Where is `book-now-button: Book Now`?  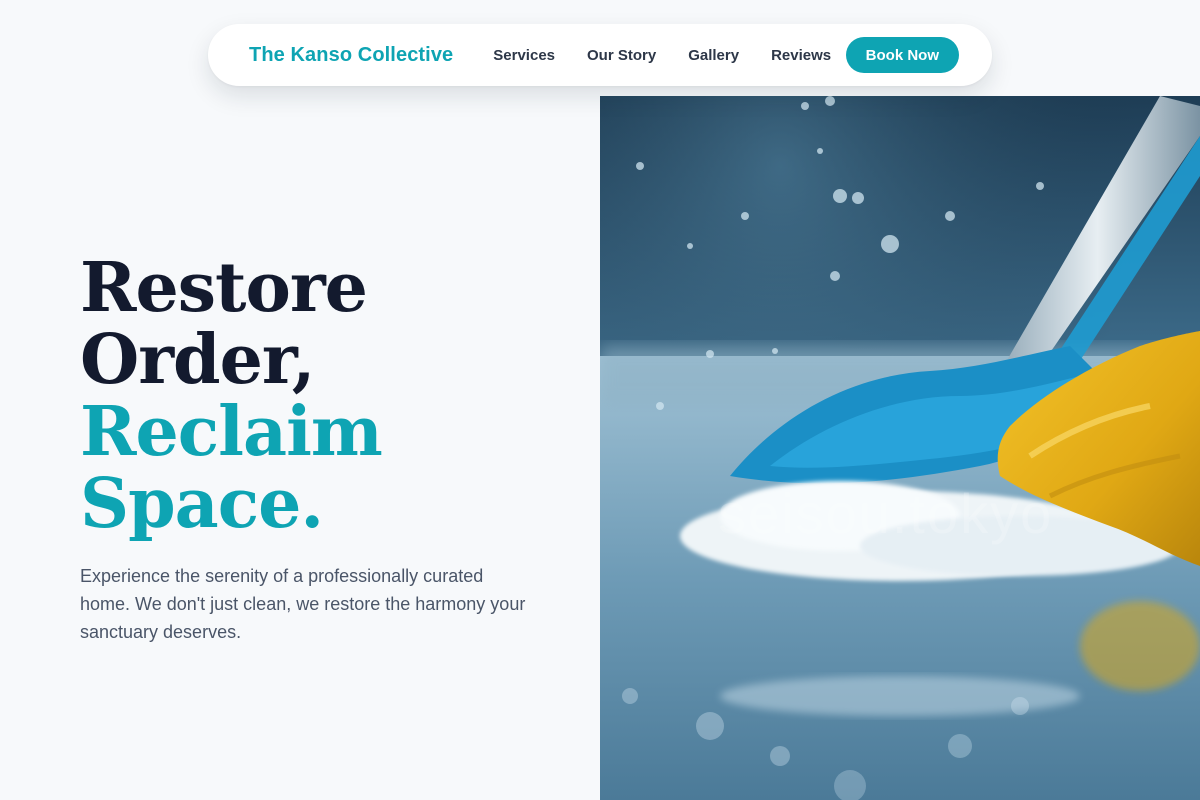 book-now-button: Book Now is located at coordinates (902, 55).